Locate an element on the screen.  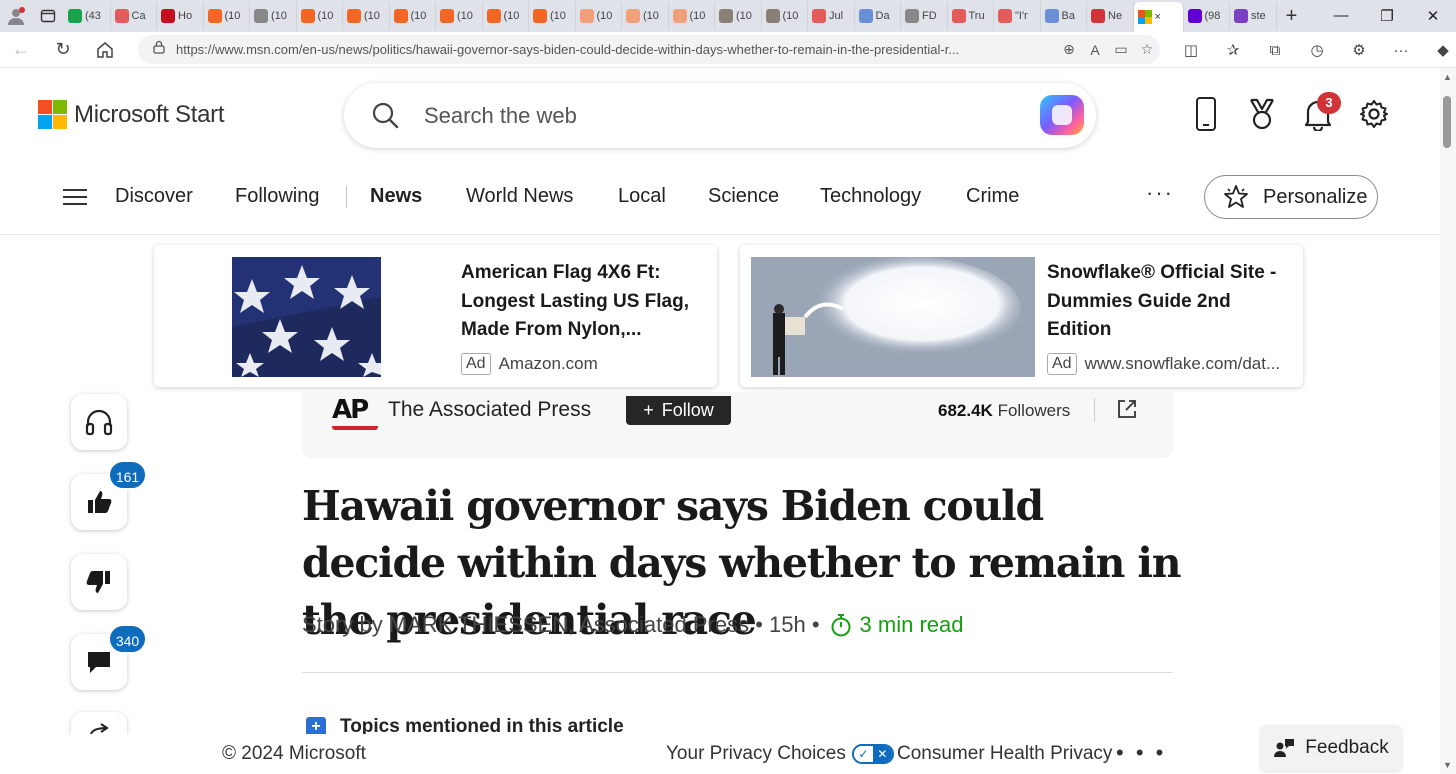
headphones-icon is located at coordinates (99, 422).